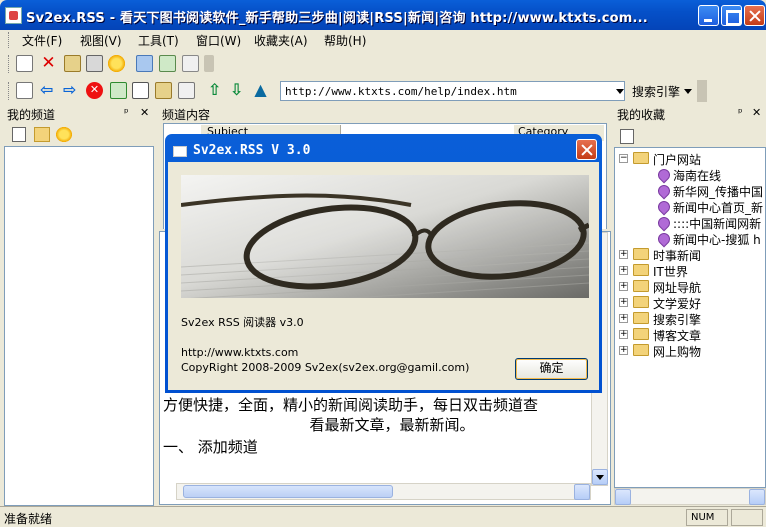 The height and width of the screenshot is (527, 766). What do you see at coordinates (42, 40) in the screenshot?
I see `menu-file: 文件(F)` at bounding box center [42, 40].